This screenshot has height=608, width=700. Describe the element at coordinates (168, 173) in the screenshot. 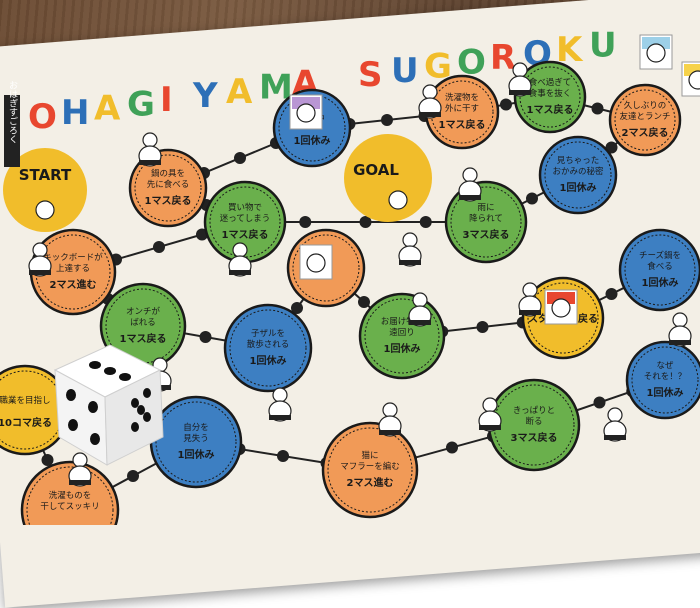

I see `space-description: 鍋の具を` at that location.